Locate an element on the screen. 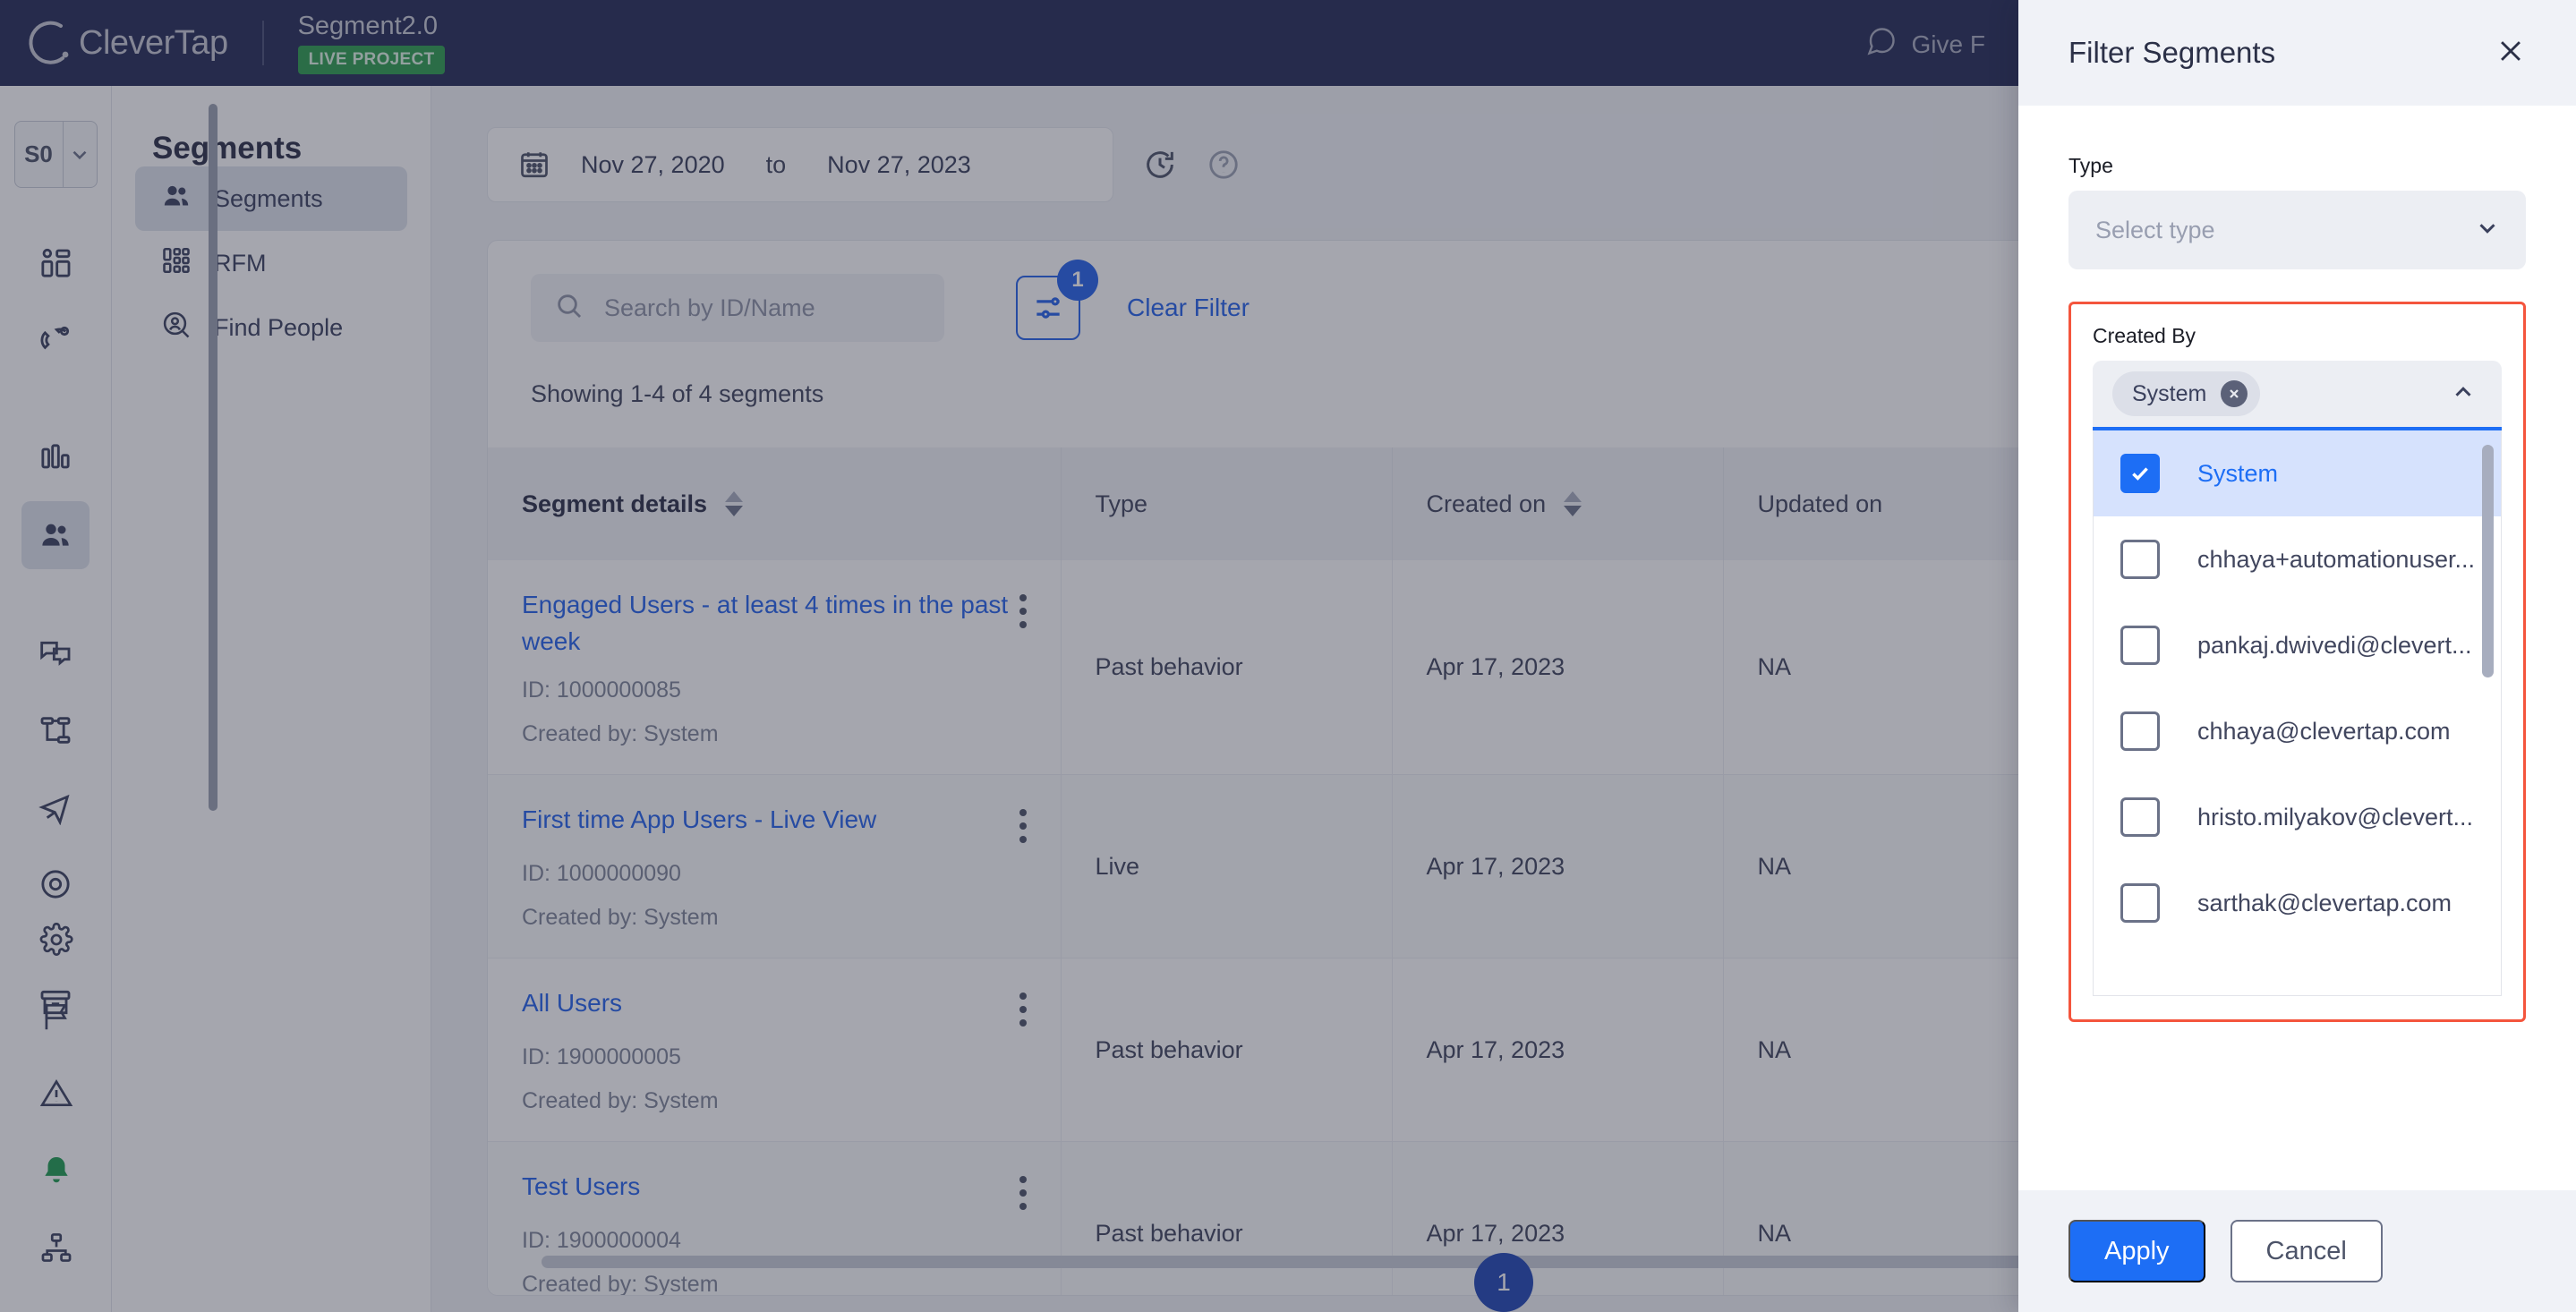  option-system: System is located at coordinates (2297, 473).